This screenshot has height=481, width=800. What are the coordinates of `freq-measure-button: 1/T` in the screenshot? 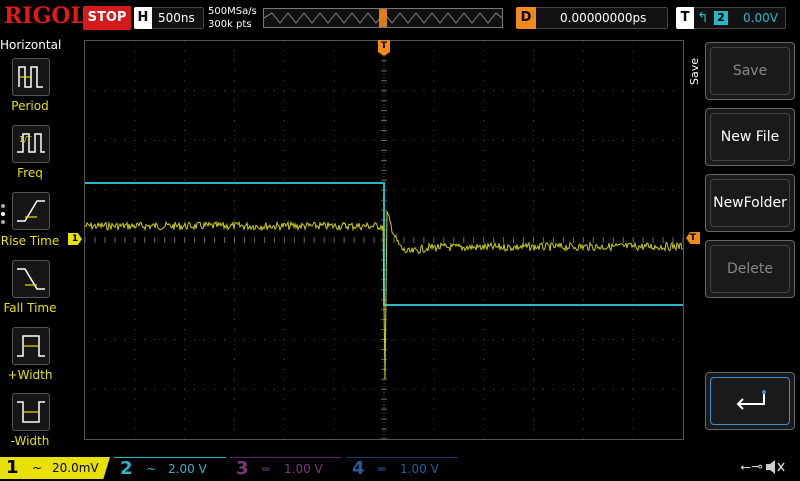 It's located at (31, 144).